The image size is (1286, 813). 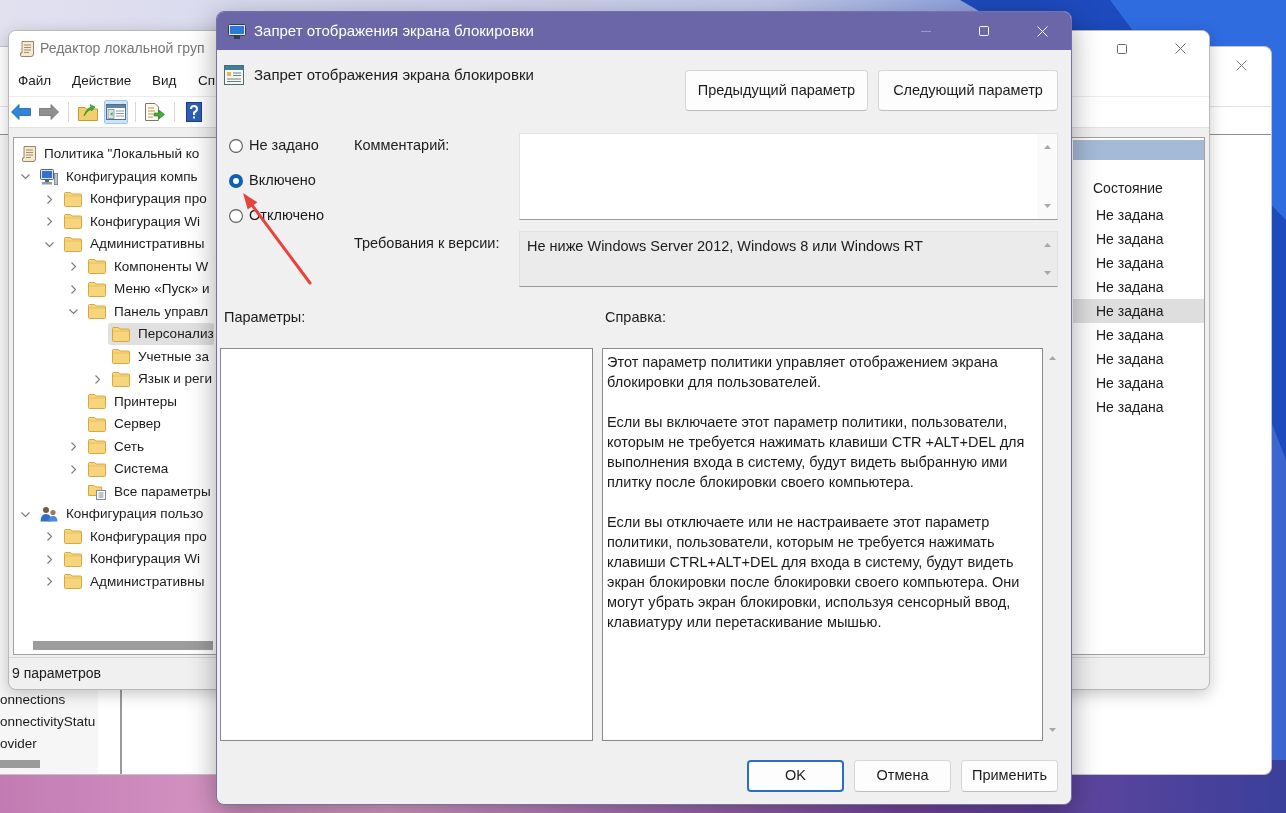 I want to click on scroll-up-icon, so click(x=1047, y=147).